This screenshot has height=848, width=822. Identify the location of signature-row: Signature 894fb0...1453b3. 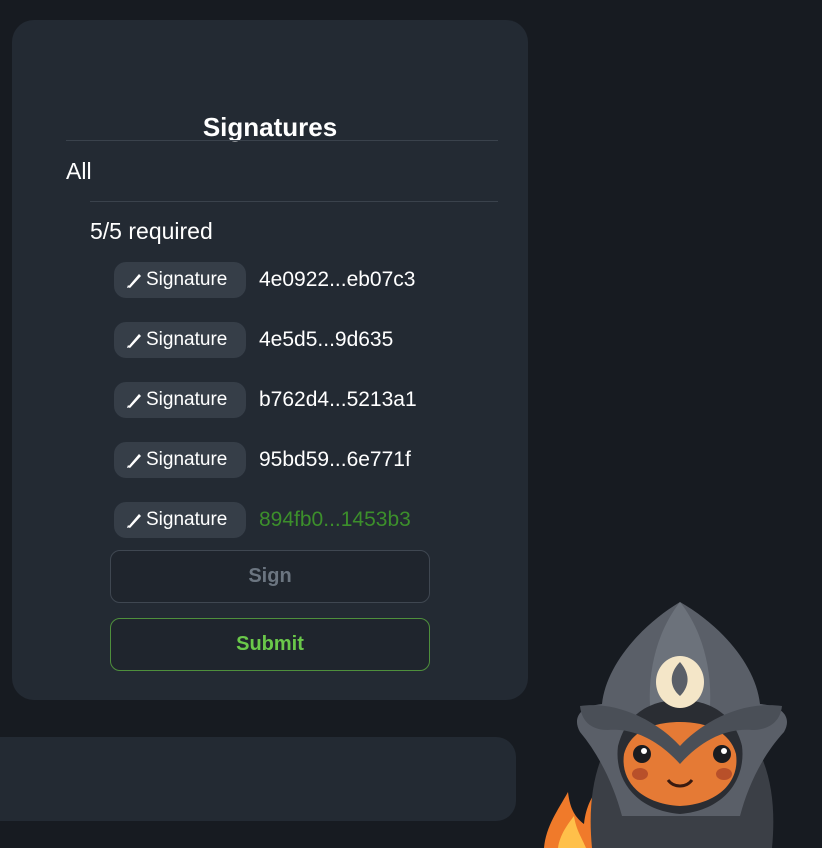
(262, 520).